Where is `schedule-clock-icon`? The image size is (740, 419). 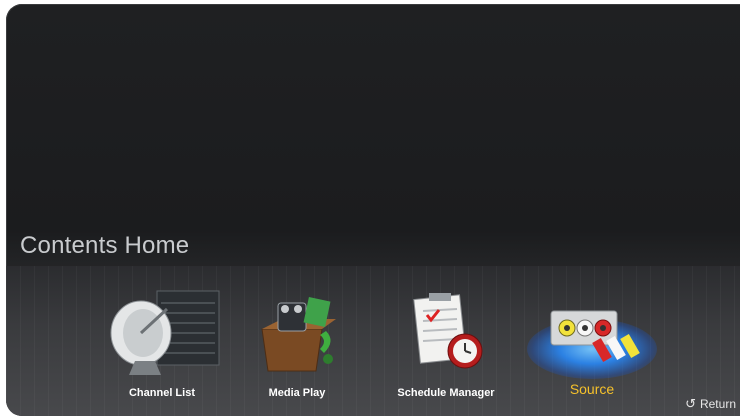 schedule-clock-icon is located at coordinates (446, 332).